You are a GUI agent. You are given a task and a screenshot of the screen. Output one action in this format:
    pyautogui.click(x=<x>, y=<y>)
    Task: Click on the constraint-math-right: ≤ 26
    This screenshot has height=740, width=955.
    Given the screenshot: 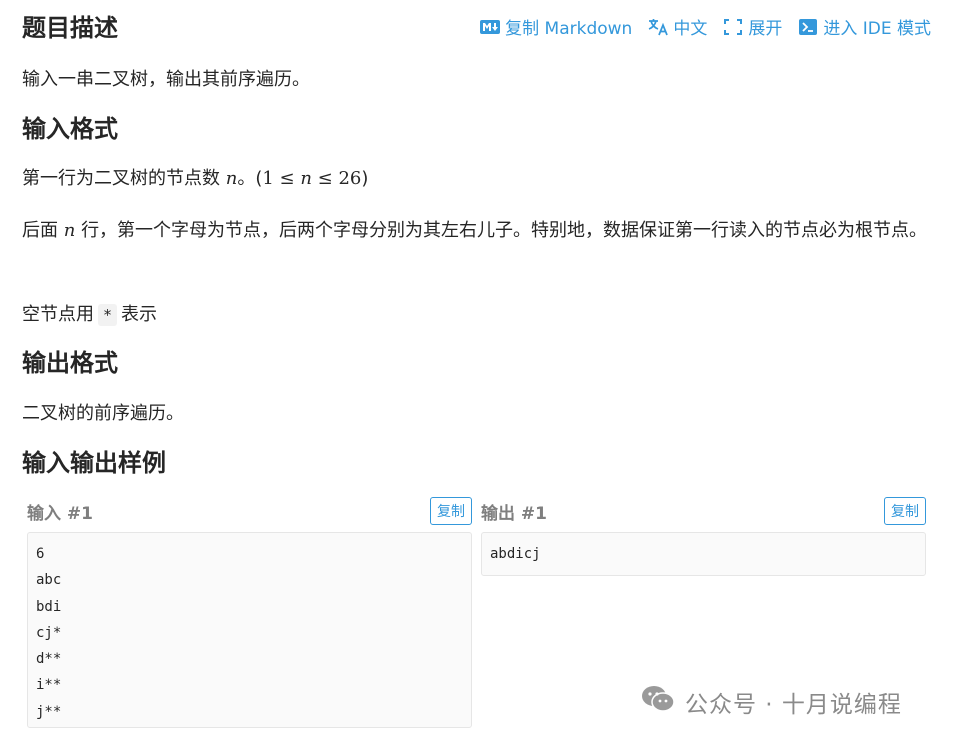 What is the action you would take?
    pyautogui.click(x=336, y=178)
    